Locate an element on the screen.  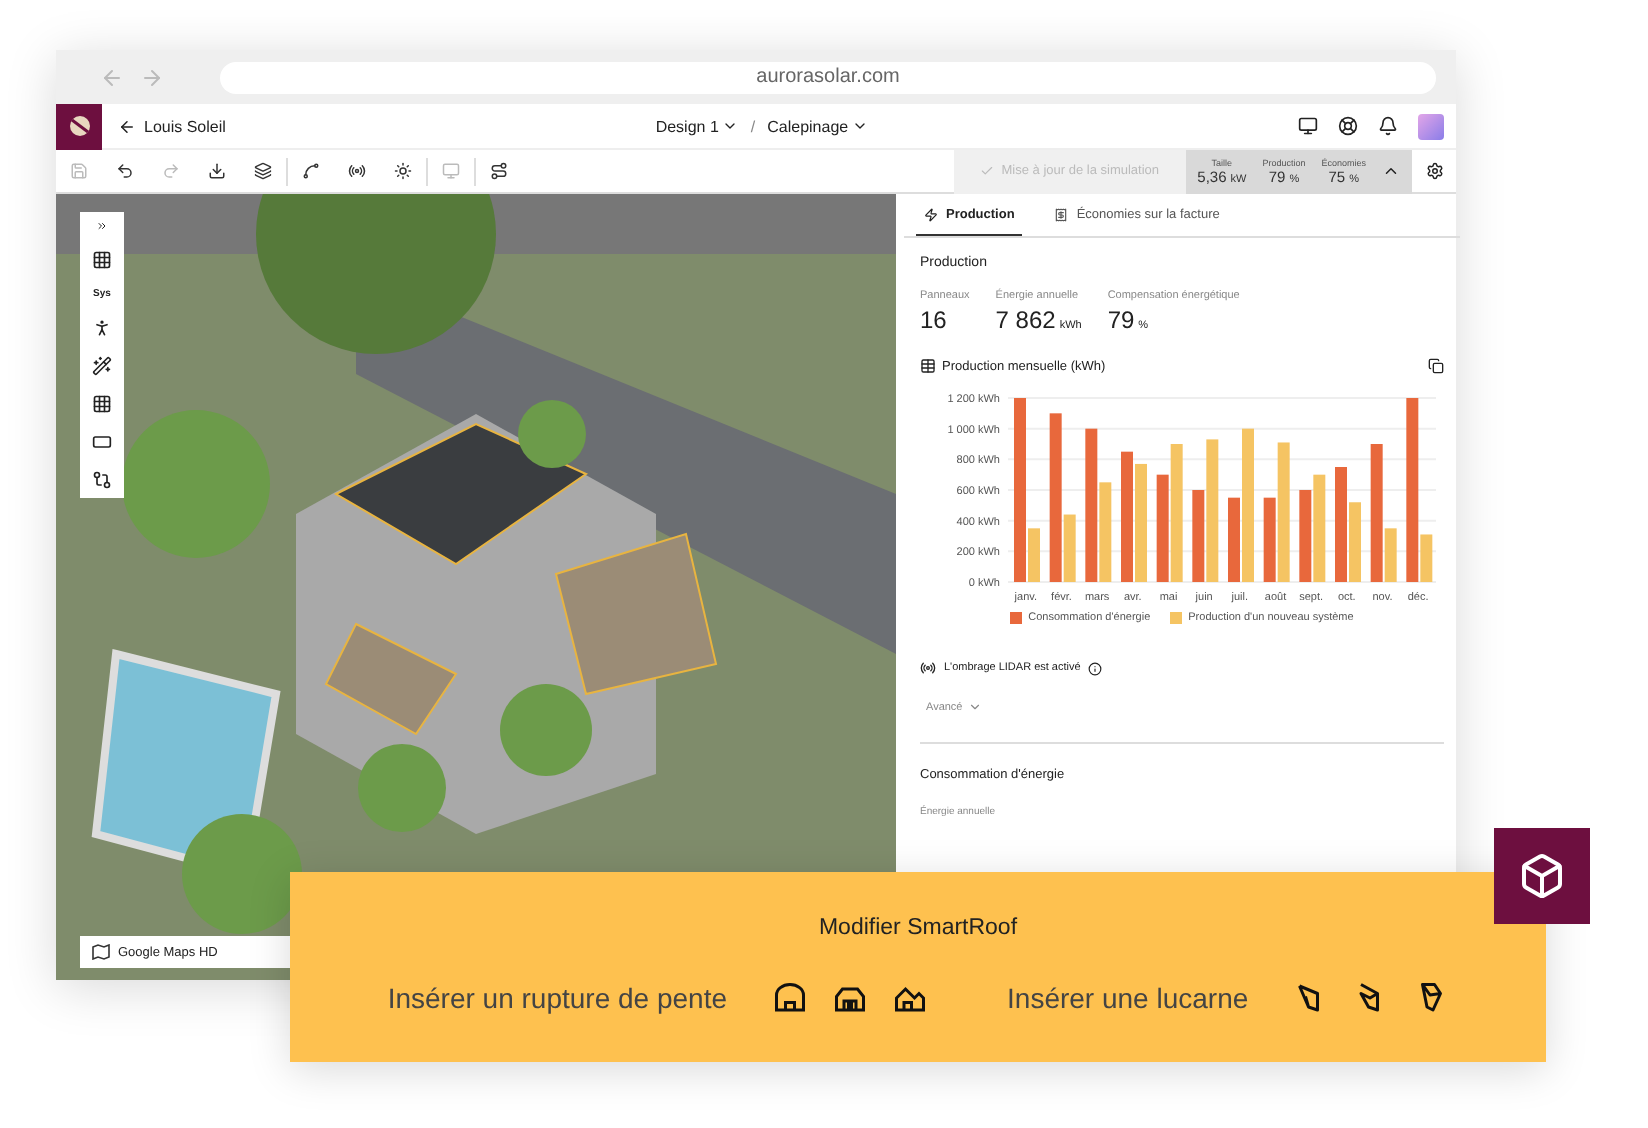
check-icon is located at coordinates (986, 171).